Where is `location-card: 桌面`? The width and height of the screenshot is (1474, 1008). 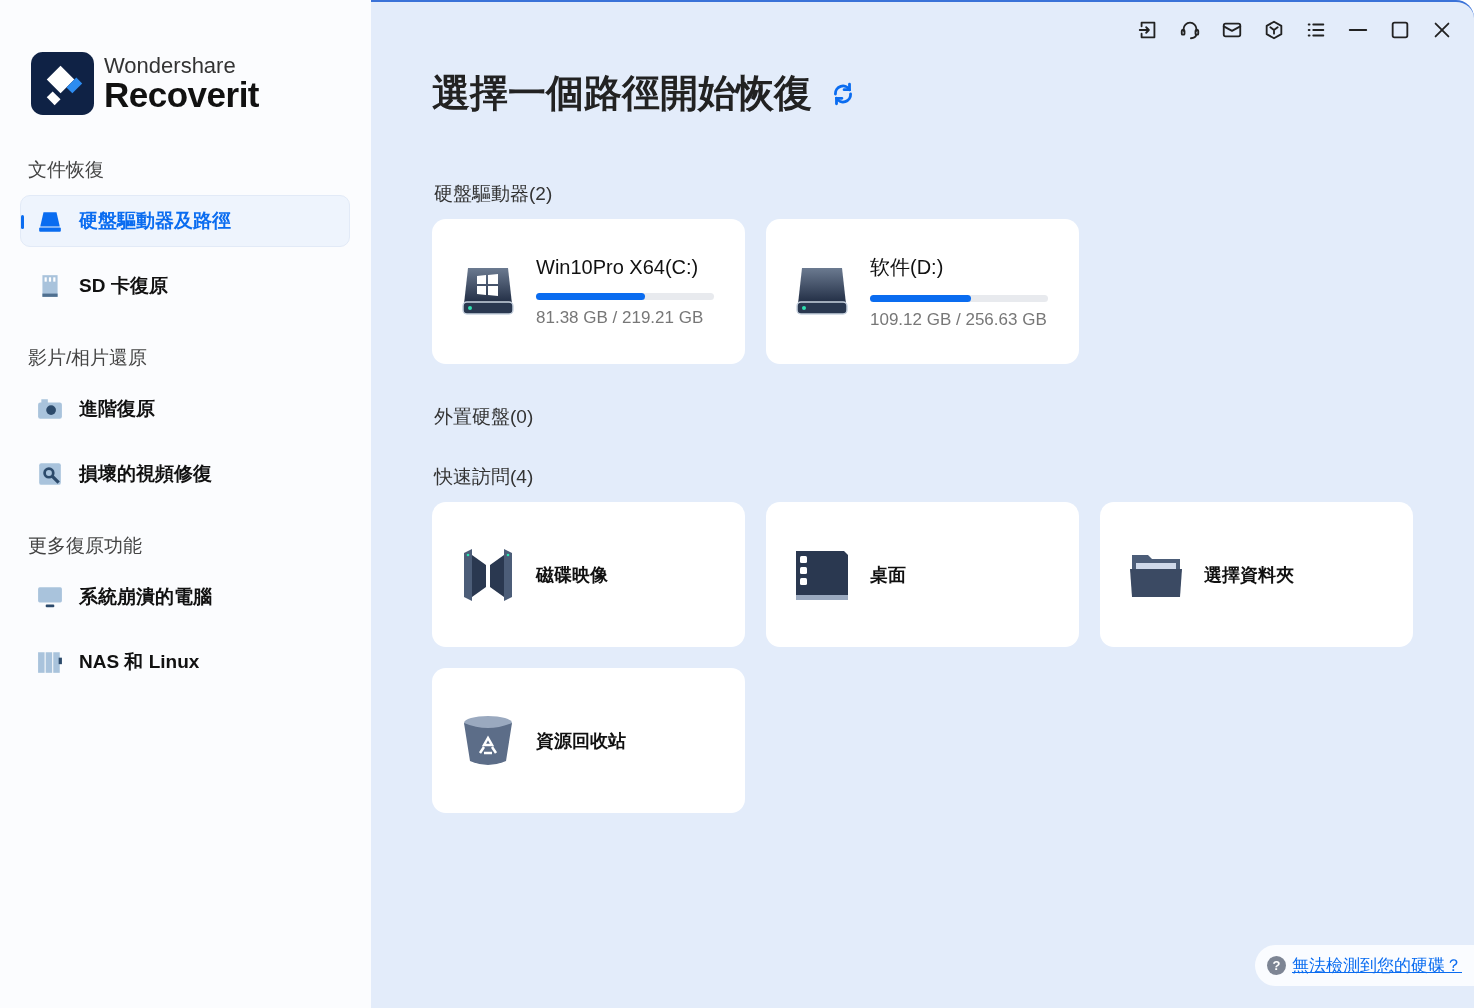 location-card: 桌面 is located at coordinates (922, 574).